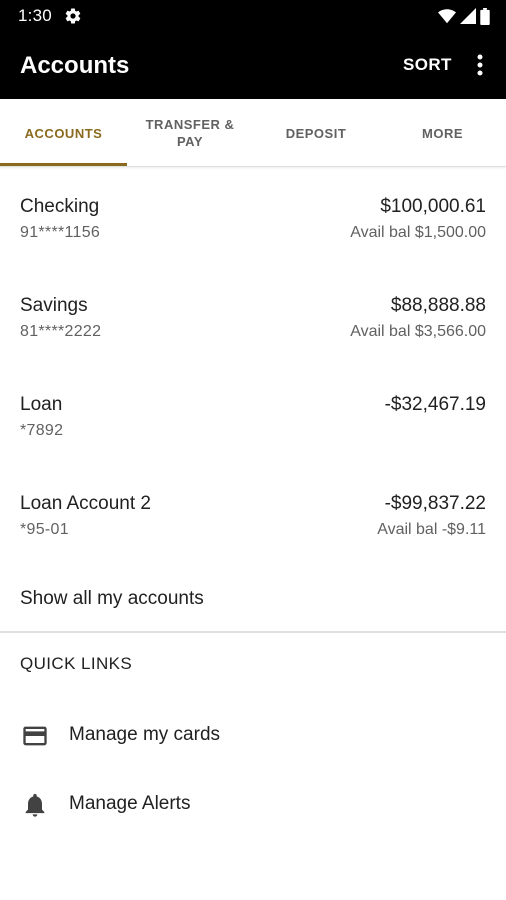 The width and height of the screenshot is (506, 900). I want to click on tab-deposit: DEPOSIT, so click(316, 133).